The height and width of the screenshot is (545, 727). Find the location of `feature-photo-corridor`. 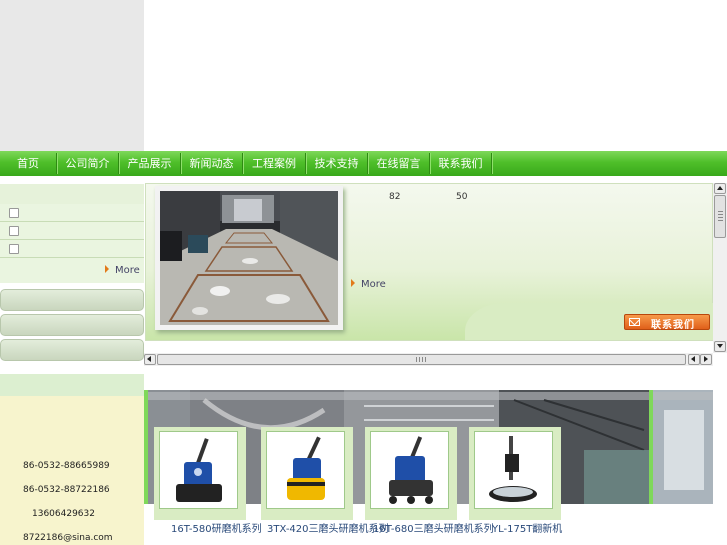

feature-photo-corridor is located at coordinates (249, 258).